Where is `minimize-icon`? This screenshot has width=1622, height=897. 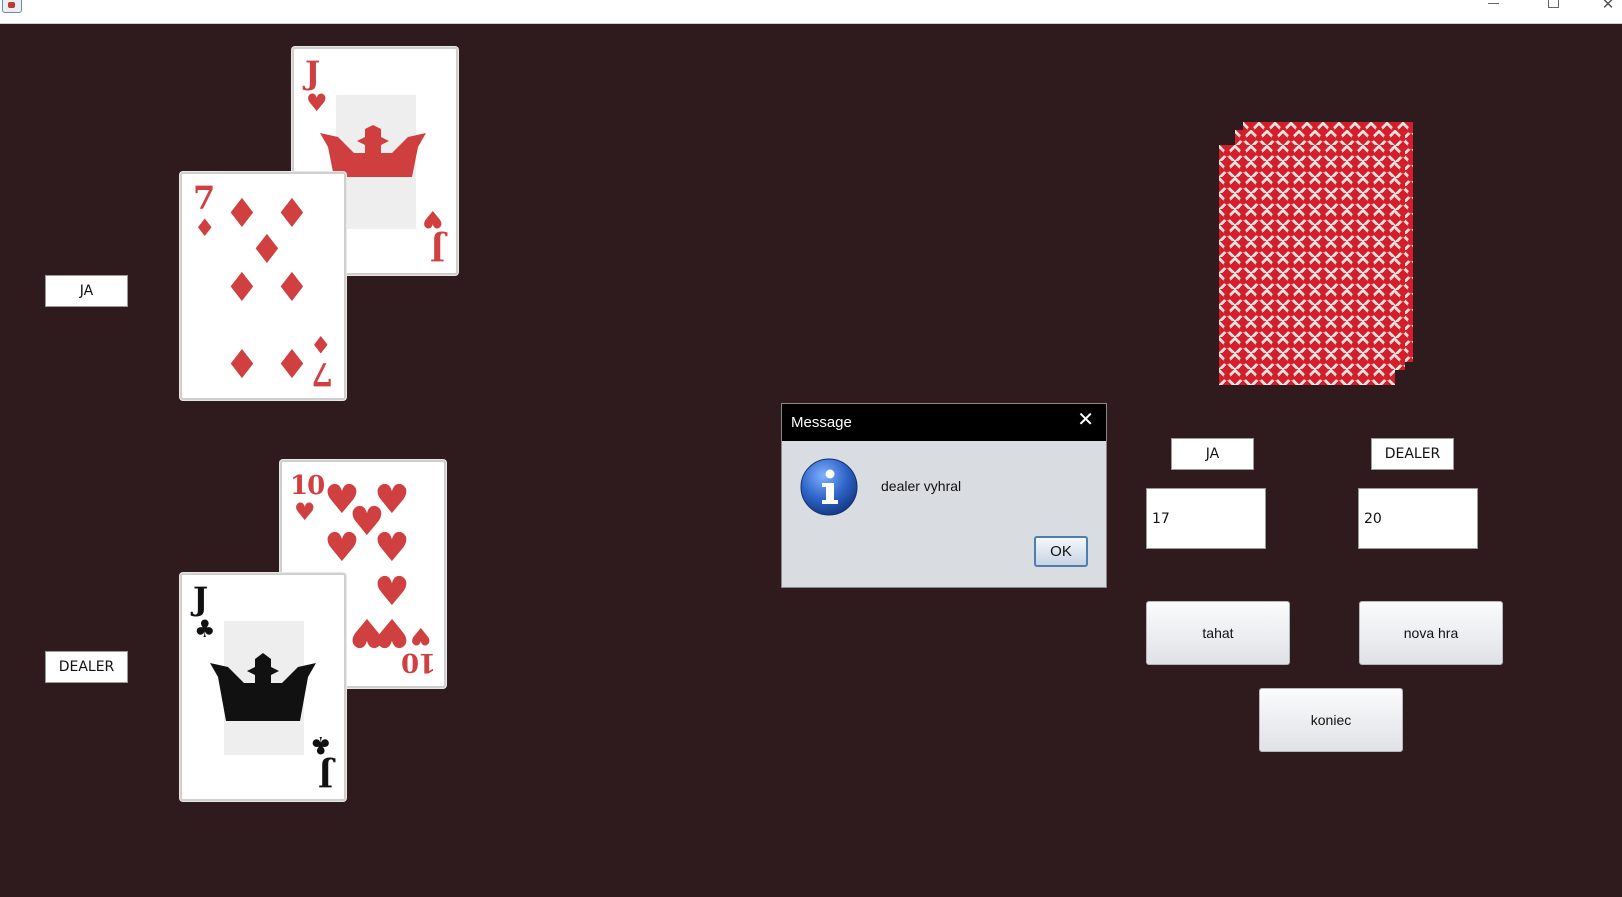 minimize-icon is located at coordinates (1493, 7).